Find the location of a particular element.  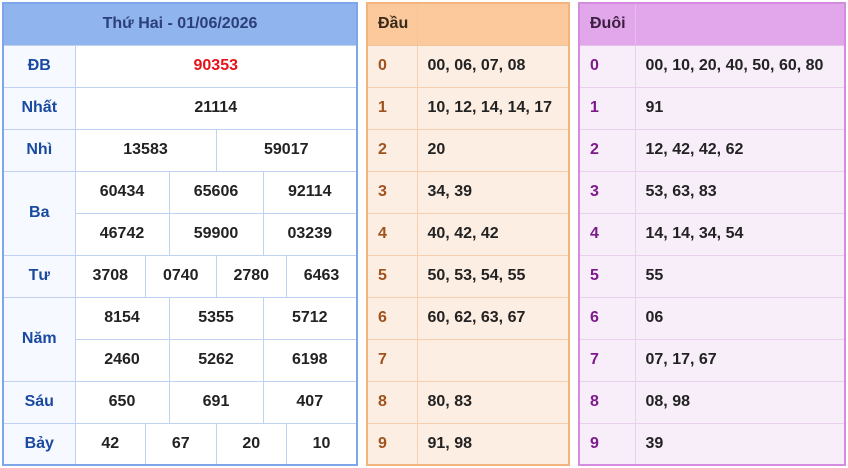

prize-number: 5355 is located at coordinates (216, 318).